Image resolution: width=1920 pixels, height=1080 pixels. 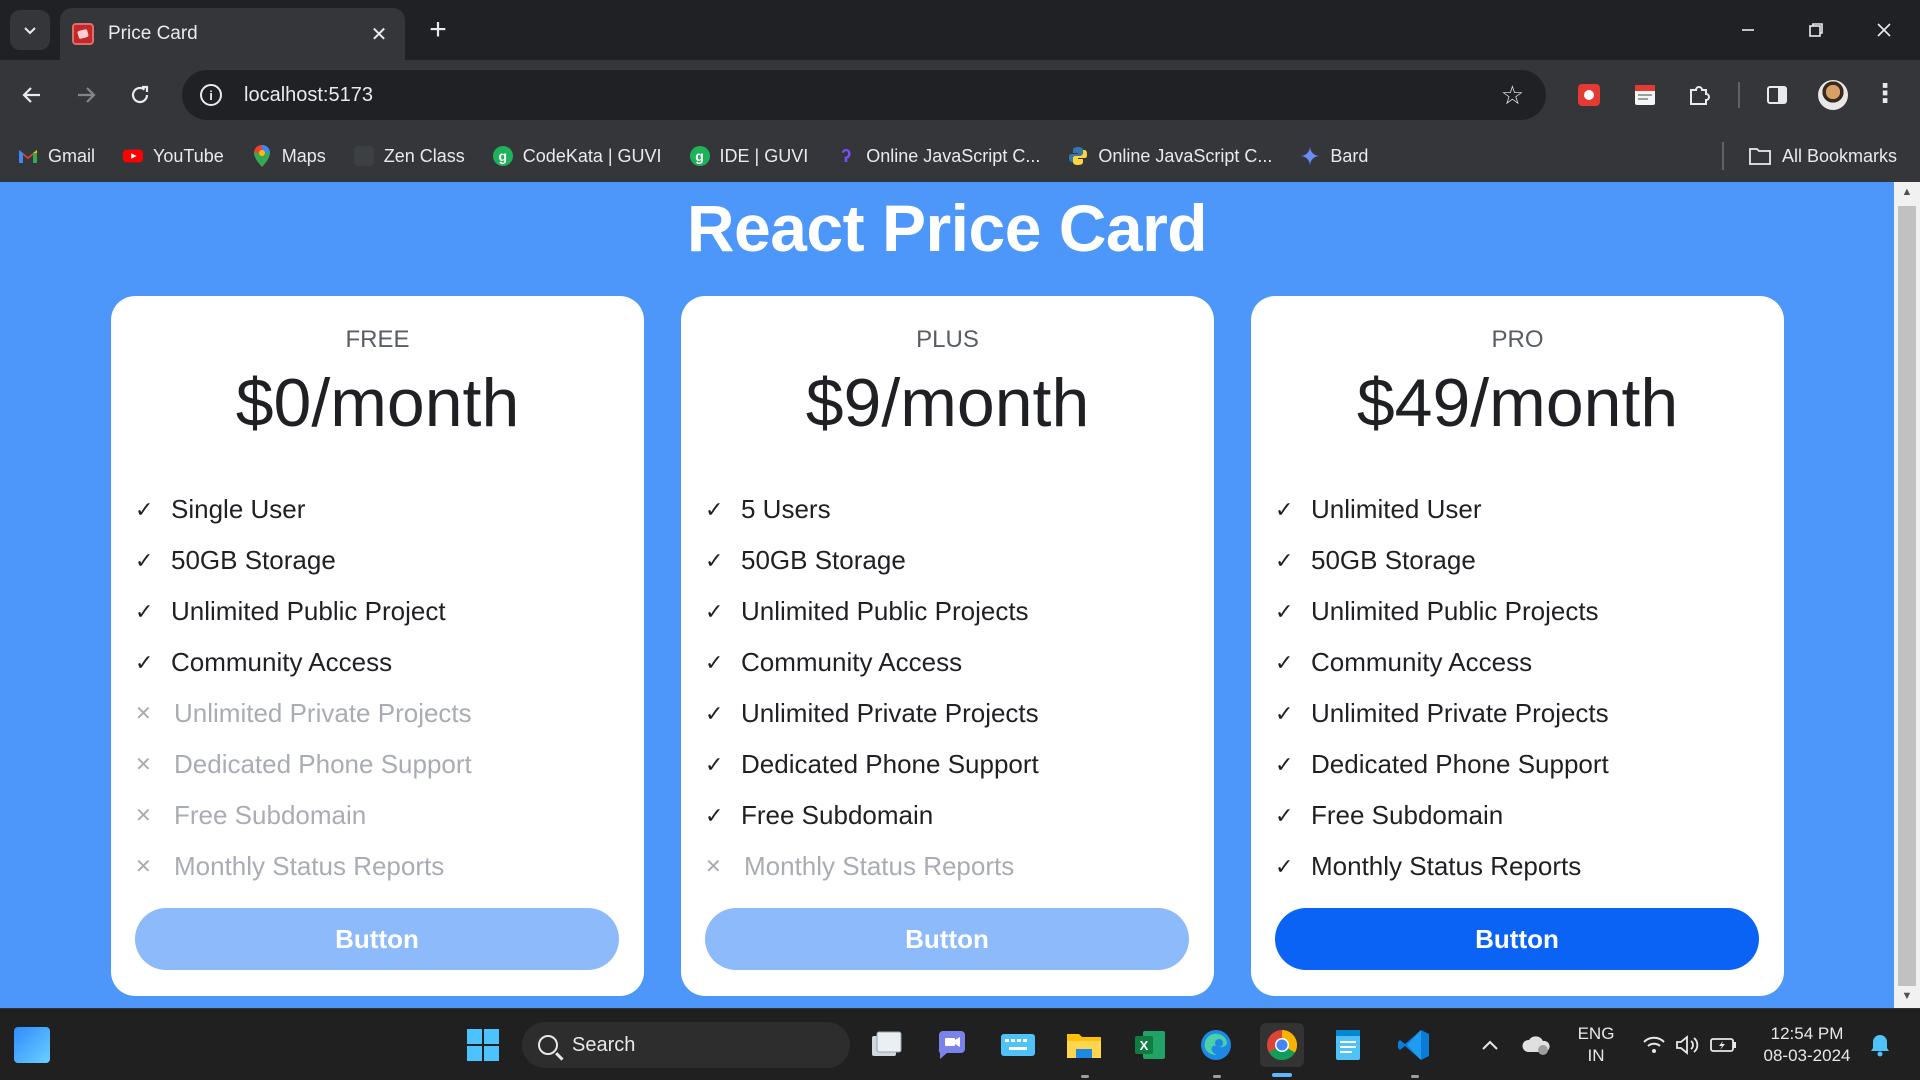 I want to click on chrome-icon, so click(x=1282, y=1045).